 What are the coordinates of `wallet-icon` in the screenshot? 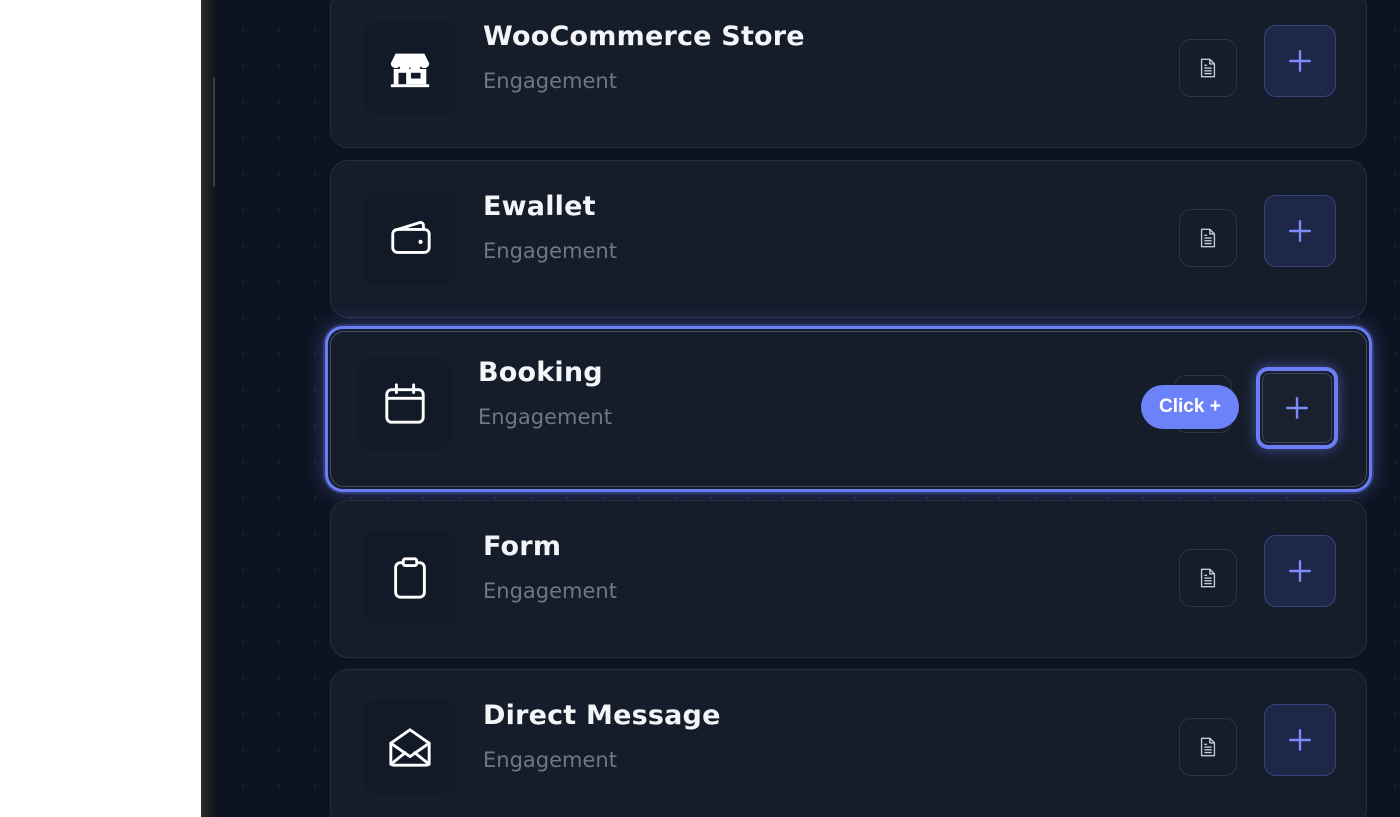 It's located at (411, 237).